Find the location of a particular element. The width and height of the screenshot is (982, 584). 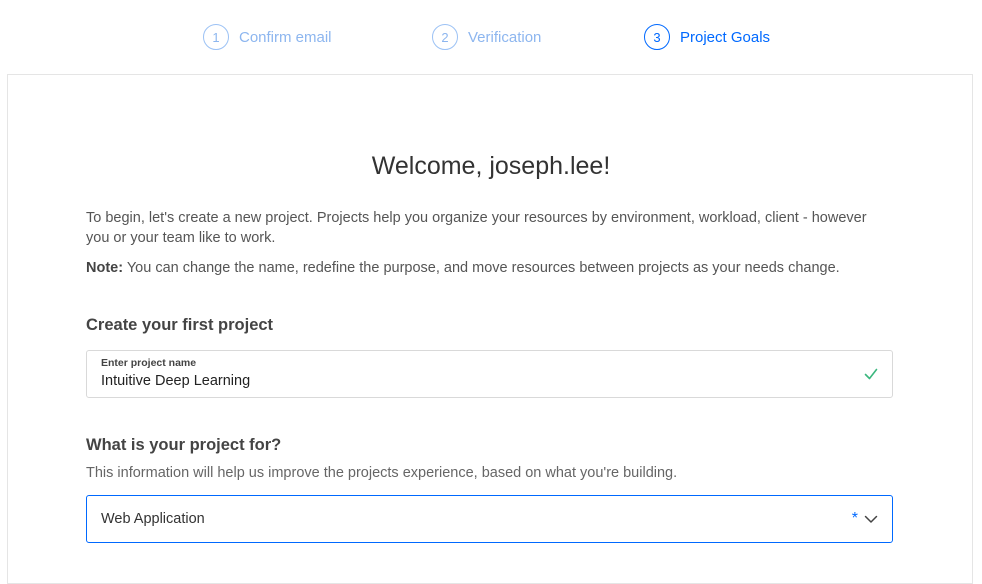

step-label: Confirm email is located at coordinates (285, 37).